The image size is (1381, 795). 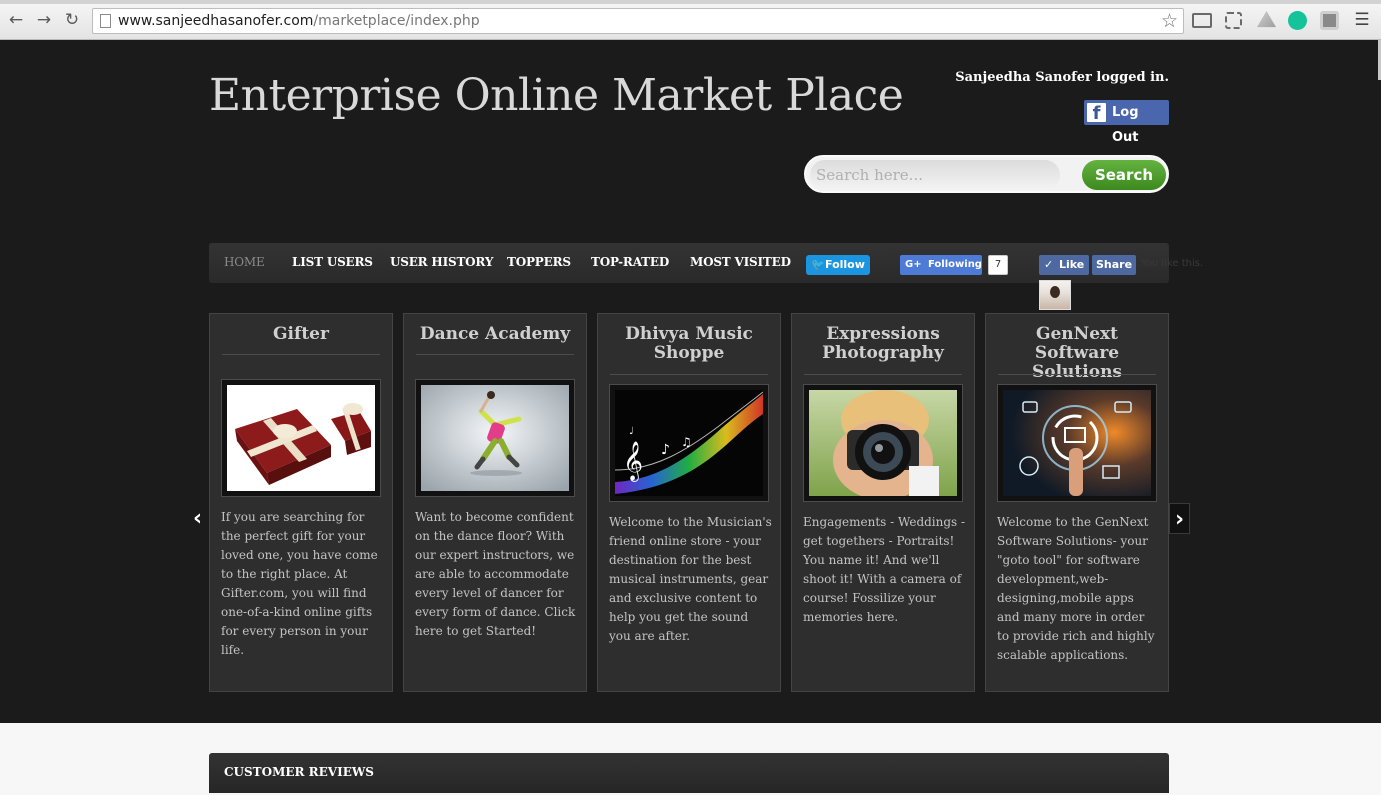 What do you see at coordinates (16, 20) in the screenshot?
I see `back-arrow-icon: ←` at bounding box center [16, 20].